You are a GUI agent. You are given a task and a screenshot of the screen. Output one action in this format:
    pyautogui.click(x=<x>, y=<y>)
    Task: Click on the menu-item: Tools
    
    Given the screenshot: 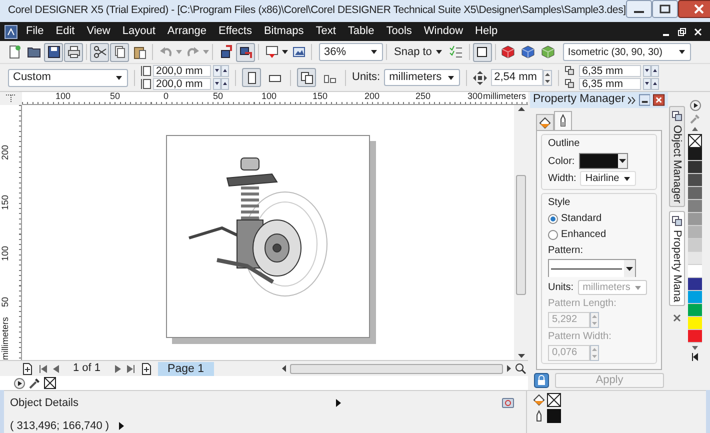 What is the action you would take?
    pyautogui.click(x=399, y=31)
    